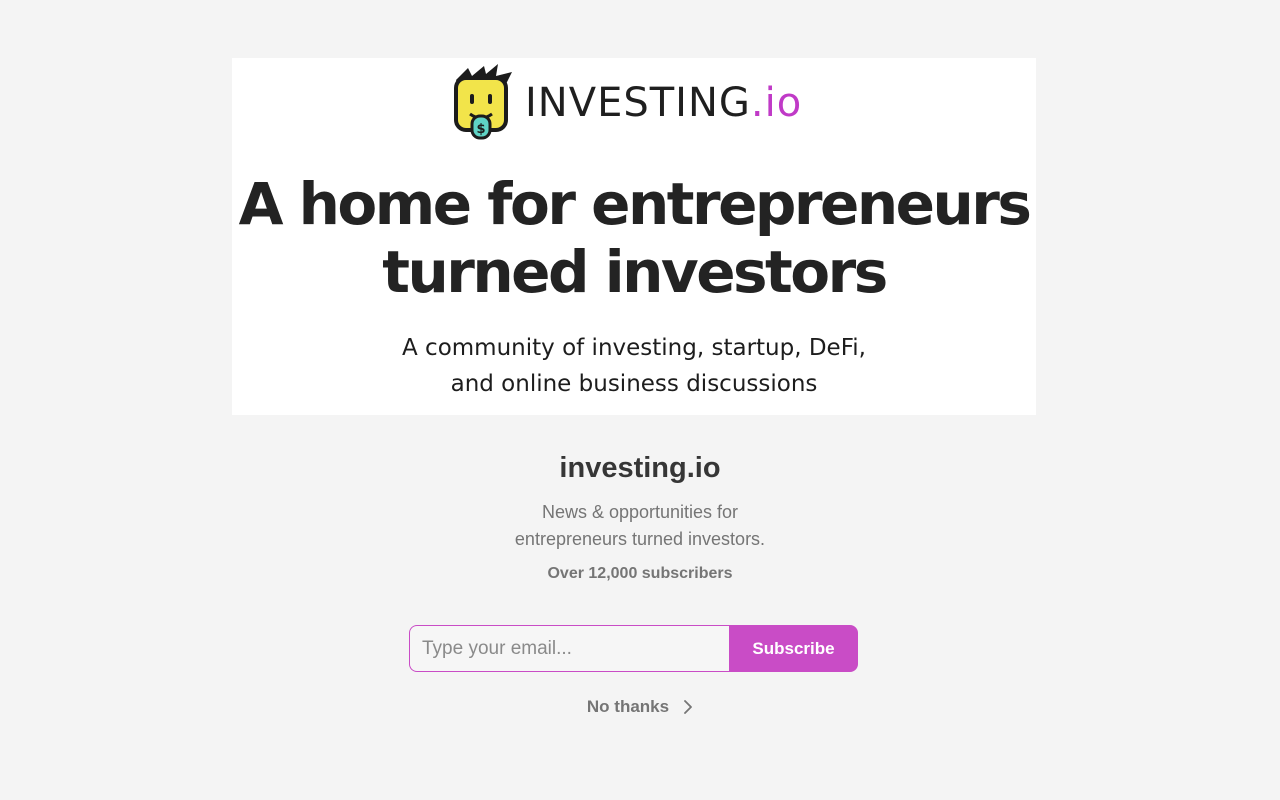  I want to click on subhead-line-1: A community of investing, startup, DeFi,, so click(634, 348).